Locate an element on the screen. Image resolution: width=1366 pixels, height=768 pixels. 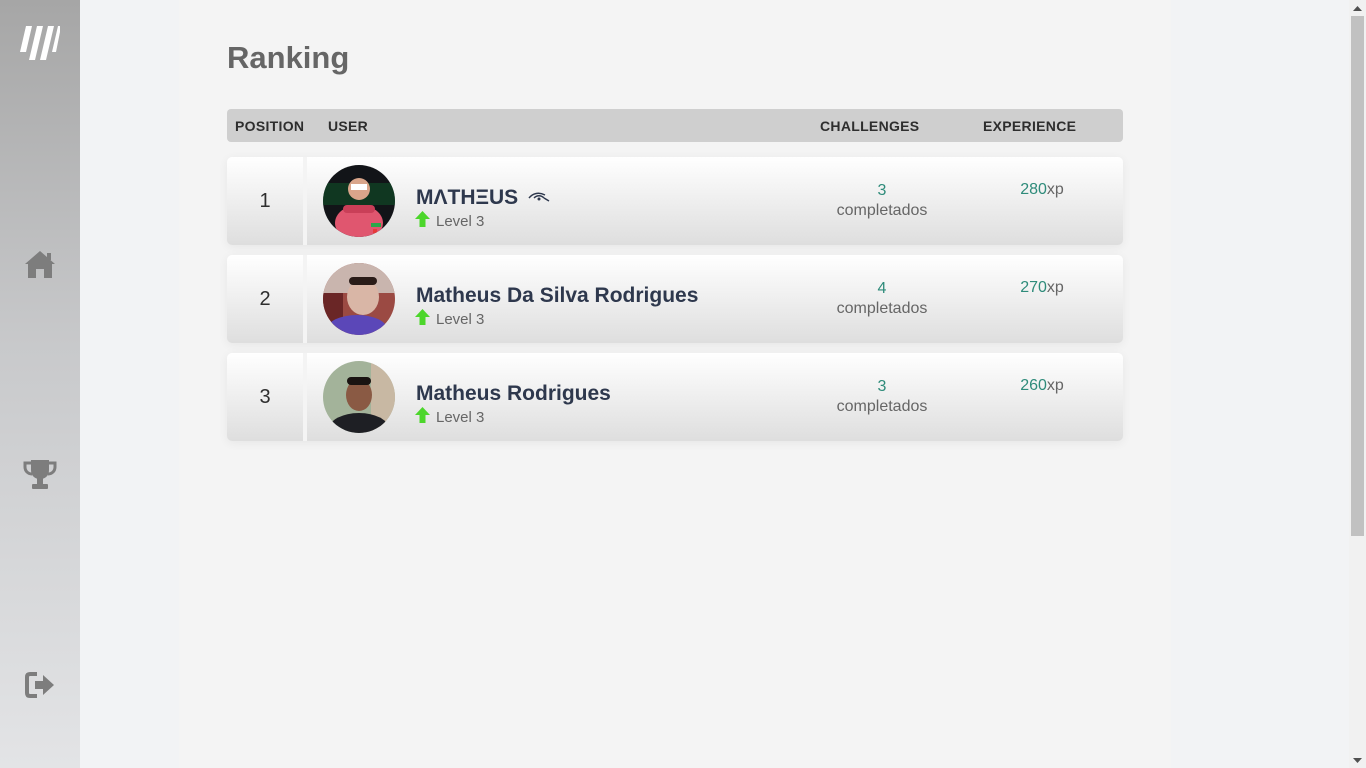
user-name: Matheus Rodrigues is located at coordinates (513, 393).